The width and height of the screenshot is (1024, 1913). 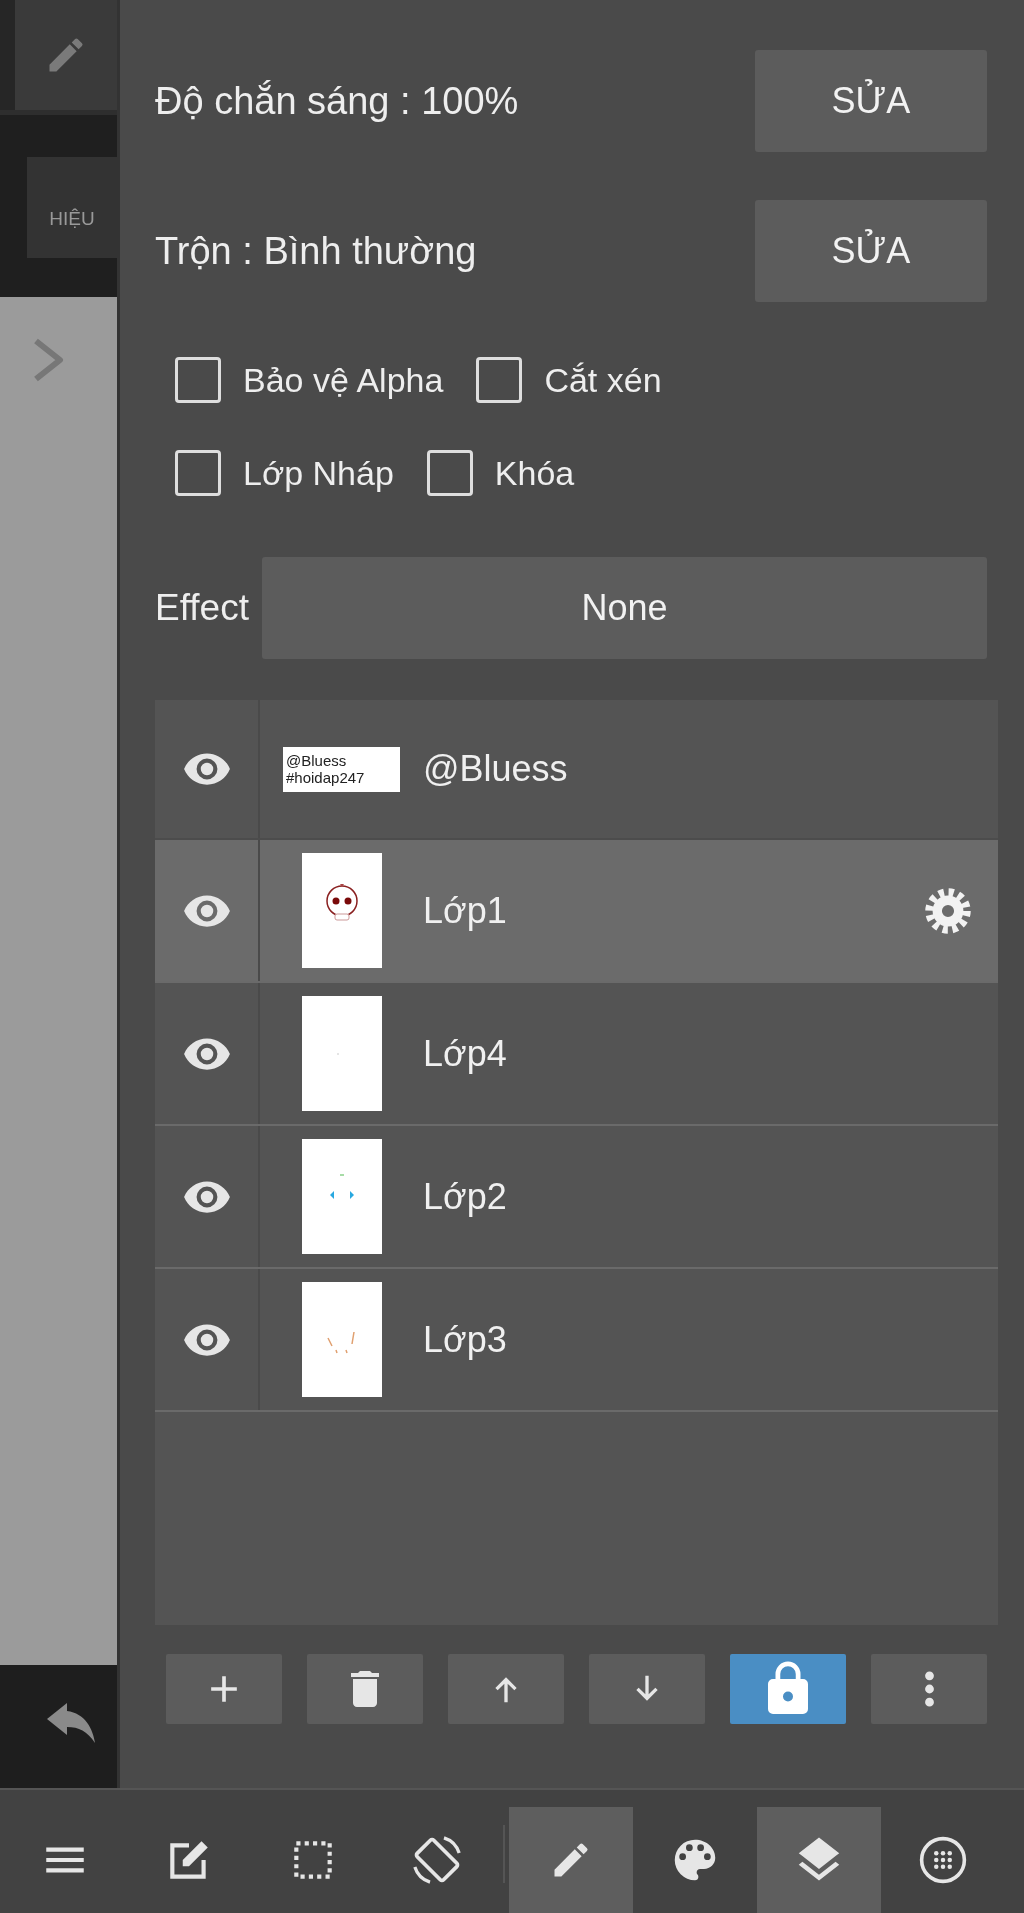 I want to click on layer-name: Lớp2, so click(x=465, y=1196).